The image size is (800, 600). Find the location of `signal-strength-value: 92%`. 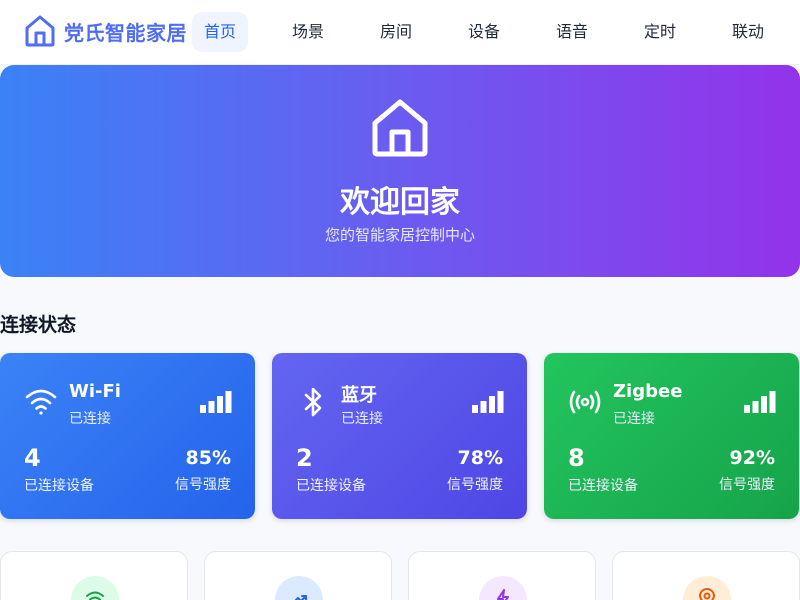

signal-strength-value: 92% is located at coordinates (752, 458).